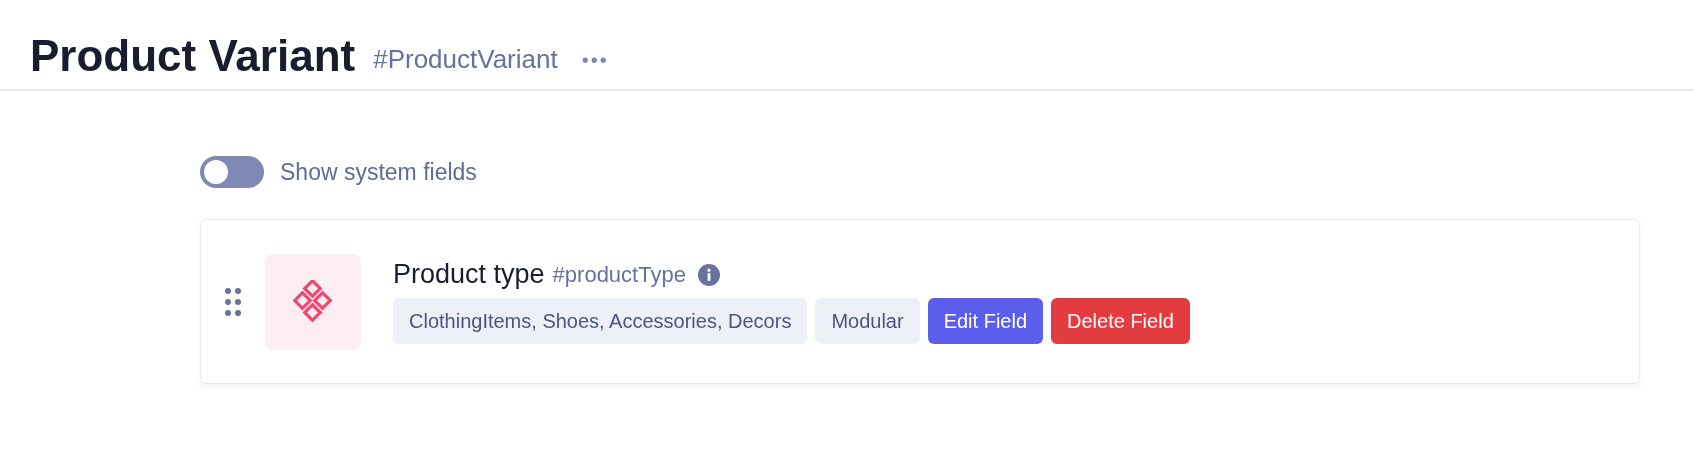 The height and width of the screenshot is (476, 1694). What do you see at coordinates (469, 274) in the screenshot?
I see `field-name: Product type` at bounding box center [469, 274].